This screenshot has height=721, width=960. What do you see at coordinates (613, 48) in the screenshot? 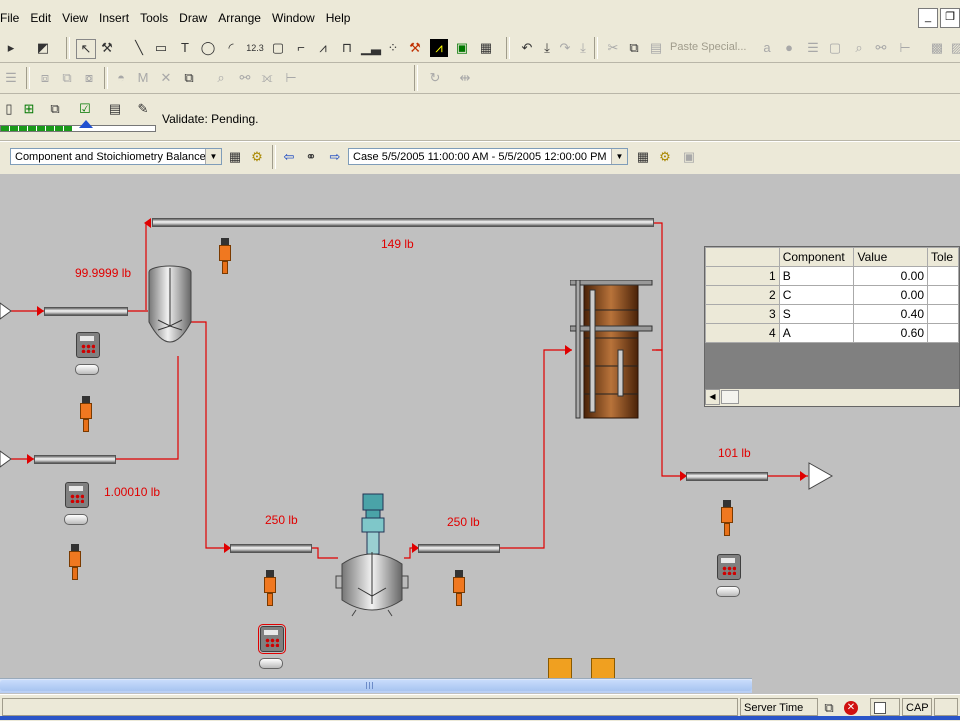
I see `cut-icon: ✂` at bounding box center [613, 48].